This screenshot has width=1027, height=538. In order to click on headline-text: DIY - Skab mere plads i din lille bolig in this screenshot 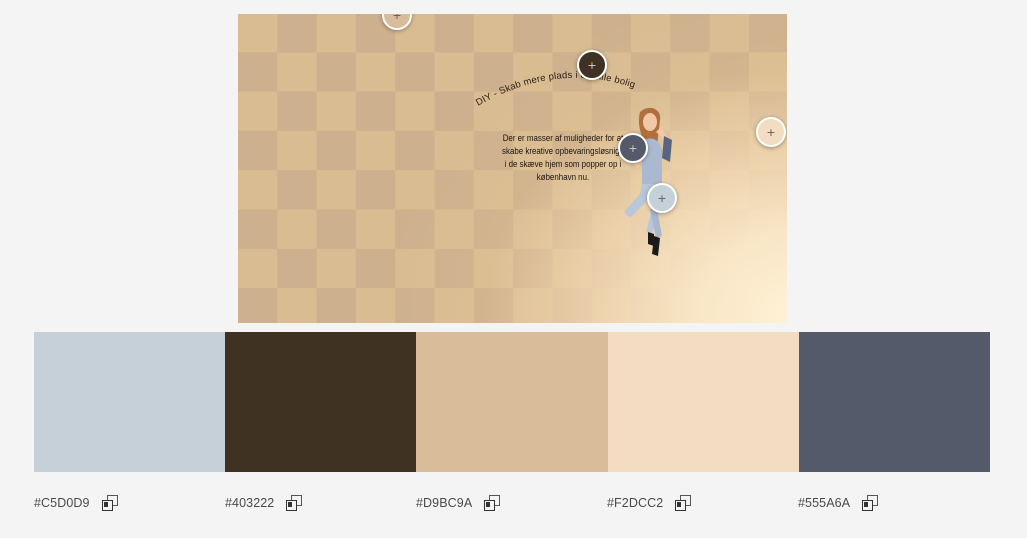, I will do `click(555, 89)`.